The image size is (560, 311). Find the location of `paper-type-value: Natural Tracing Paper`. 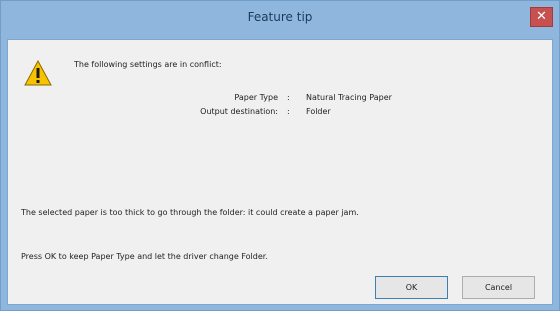

paper-type-value: Natural Tracing Paper is located at coordinates (349, 97).